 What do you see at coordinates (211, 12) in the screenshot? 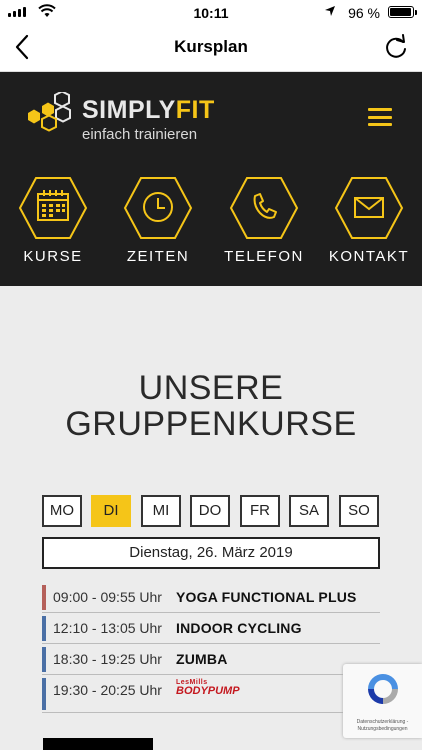
I see `status-bar: 10:11 96 %` at bounding box center [211, 12].